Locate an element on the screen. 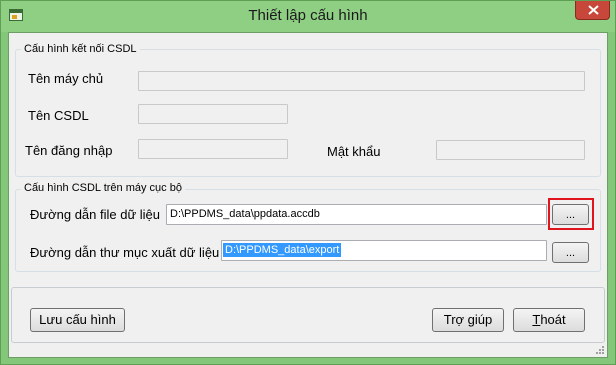 The width and height of the screenshot is (616, 365). window-title: Thiết lập cấu hình is located at coordinates (308, 15).